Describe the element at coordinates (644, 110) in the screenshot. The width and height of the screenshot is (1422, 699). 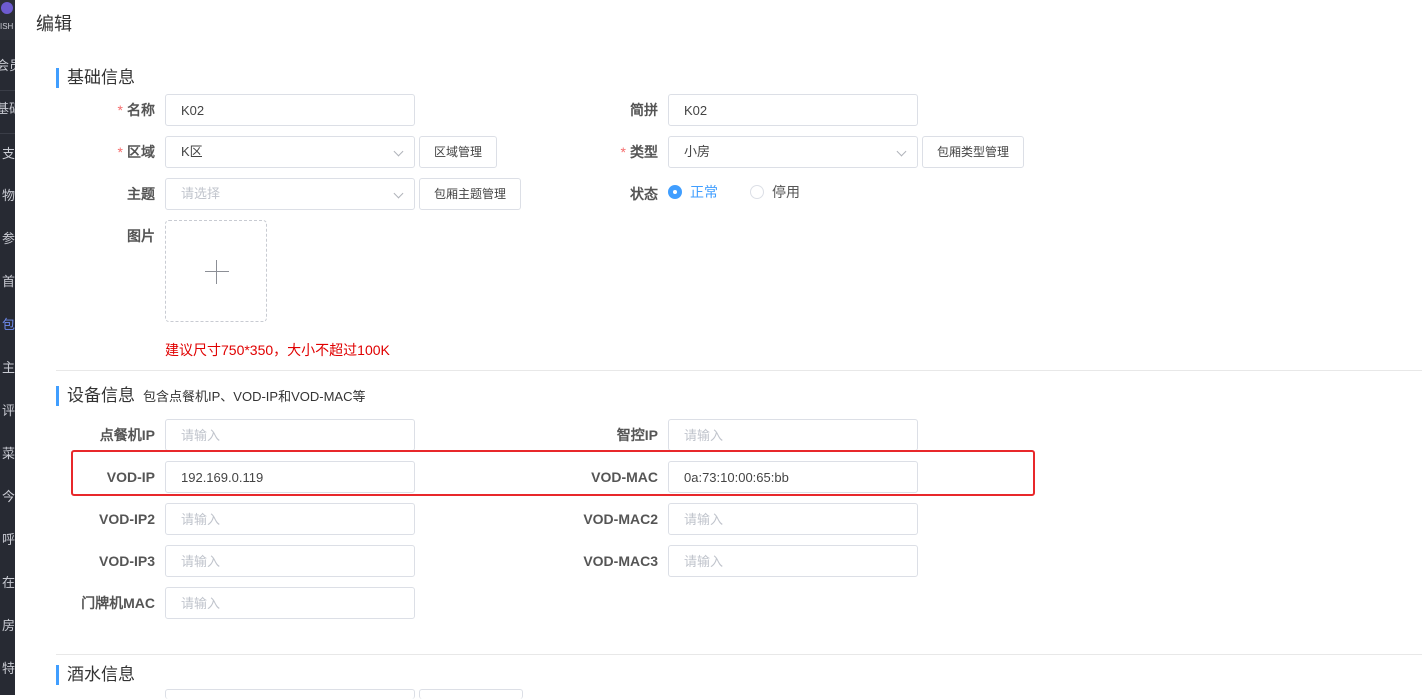
I see `pinyin-label: 简拼` at that location.